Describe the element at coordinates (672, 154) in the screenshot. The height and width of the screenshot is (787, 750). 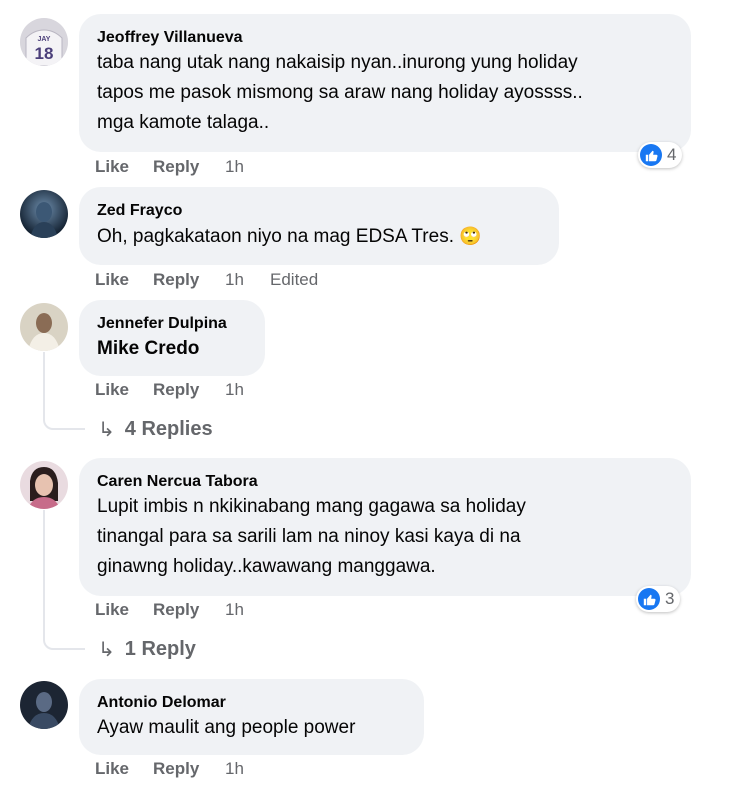
I see `reaction-count: 4` at that location.